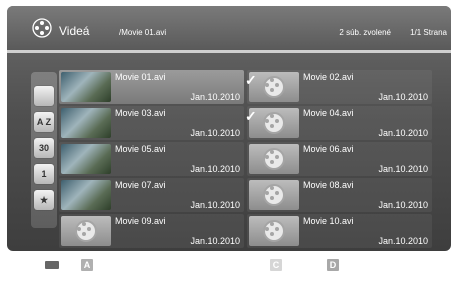 The width and height of the screenshot is (454, 283). Describe the element at coordinates (227, 266) in the screenshot. I see `color-button-bar: A C D` at that location.